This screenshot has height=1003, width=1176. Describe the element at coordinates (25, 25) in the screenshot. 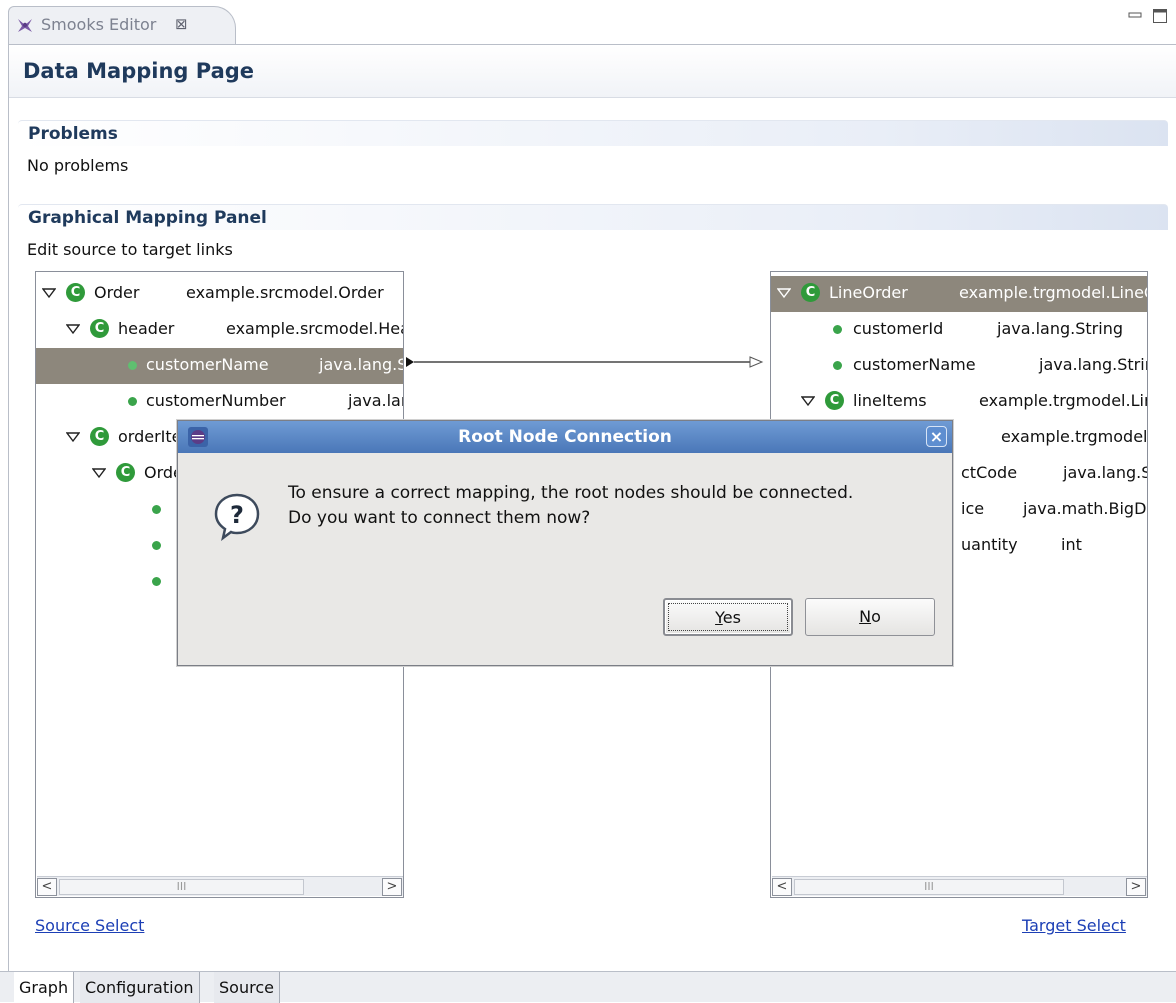

I see `smooks-logo-icon` at that location.